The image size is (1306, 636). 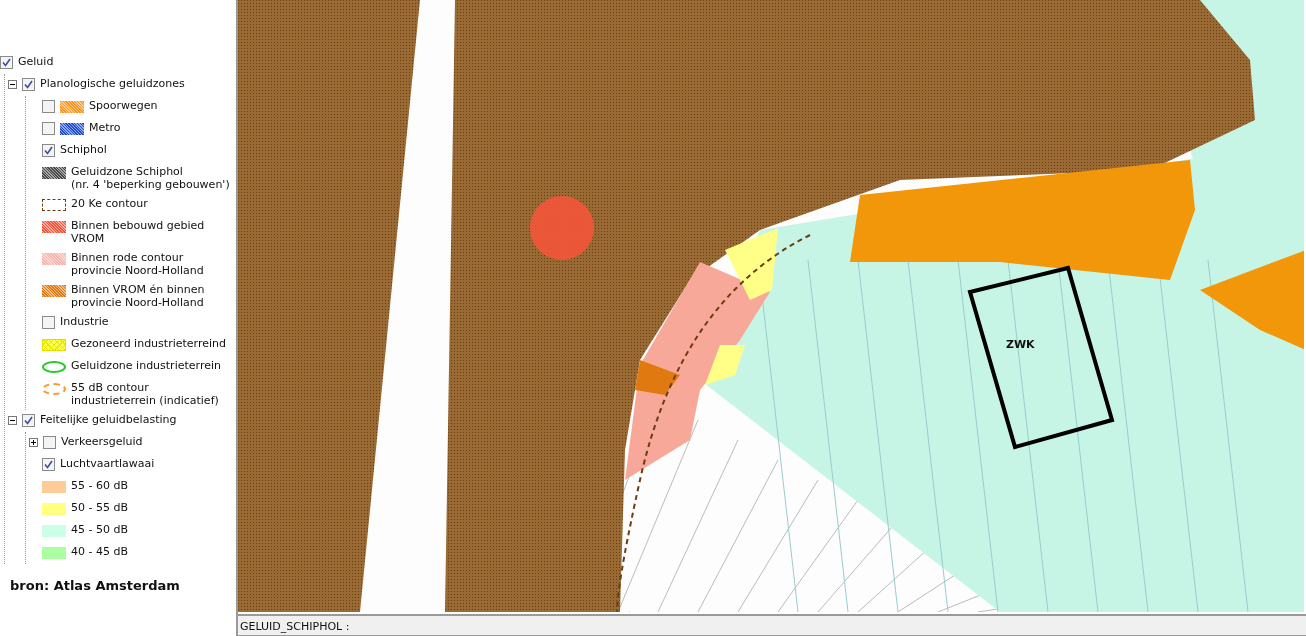 What do you see at coordinates (36, 61) in the screenshot?
I see `layer-label: Geluid` at bounding box center [36, 61].